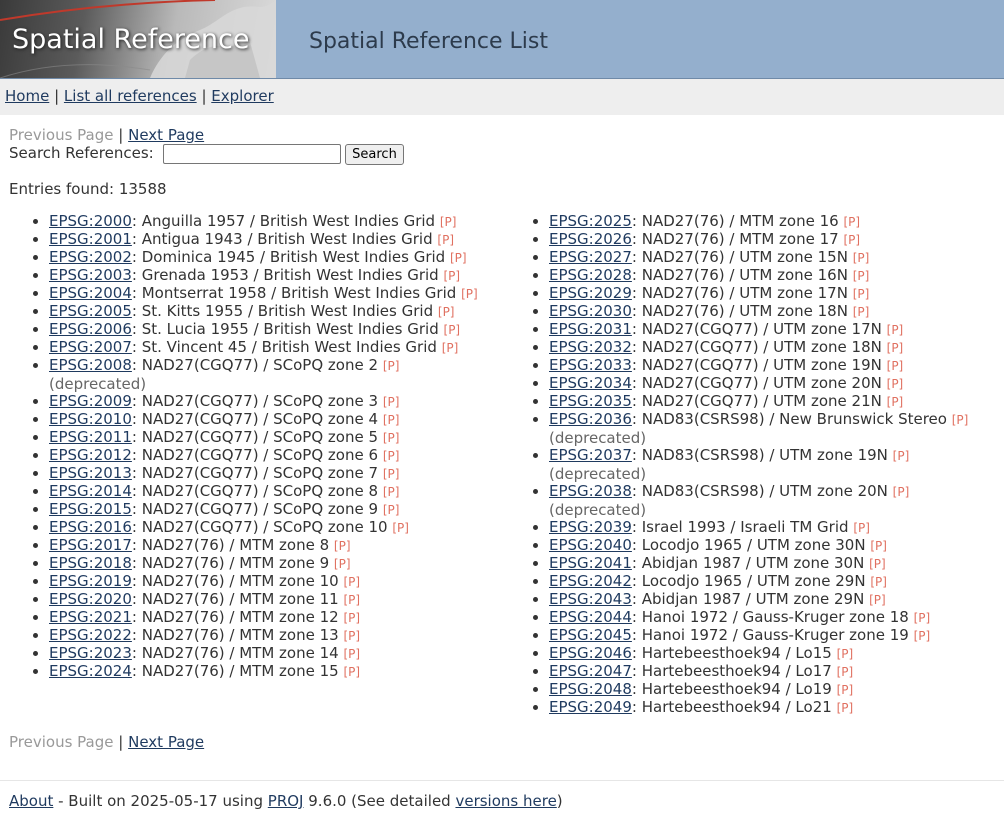  Describe the element at coordinates (90, 617) in the screenshot. I see `reference-code-link: EPSG:2021` at that location.